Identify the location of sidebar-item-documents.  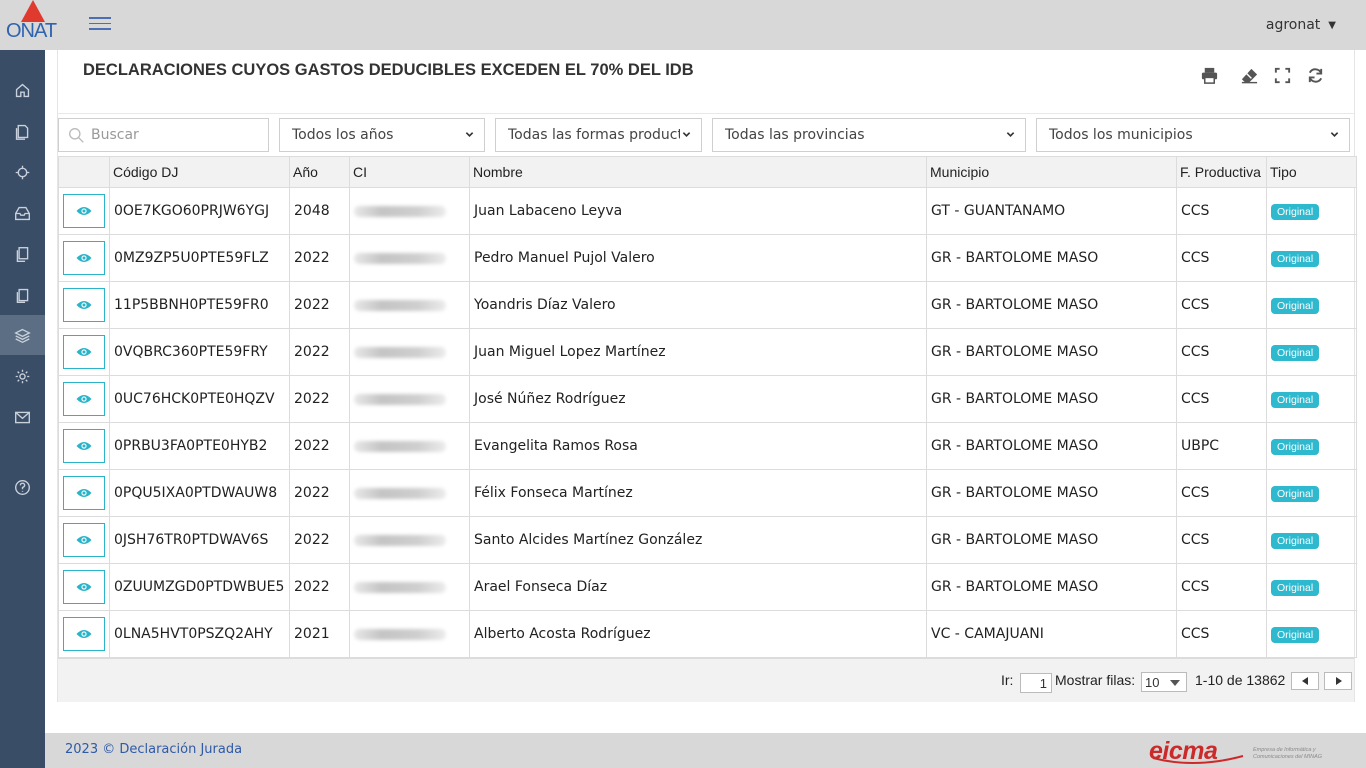
(22, 131).